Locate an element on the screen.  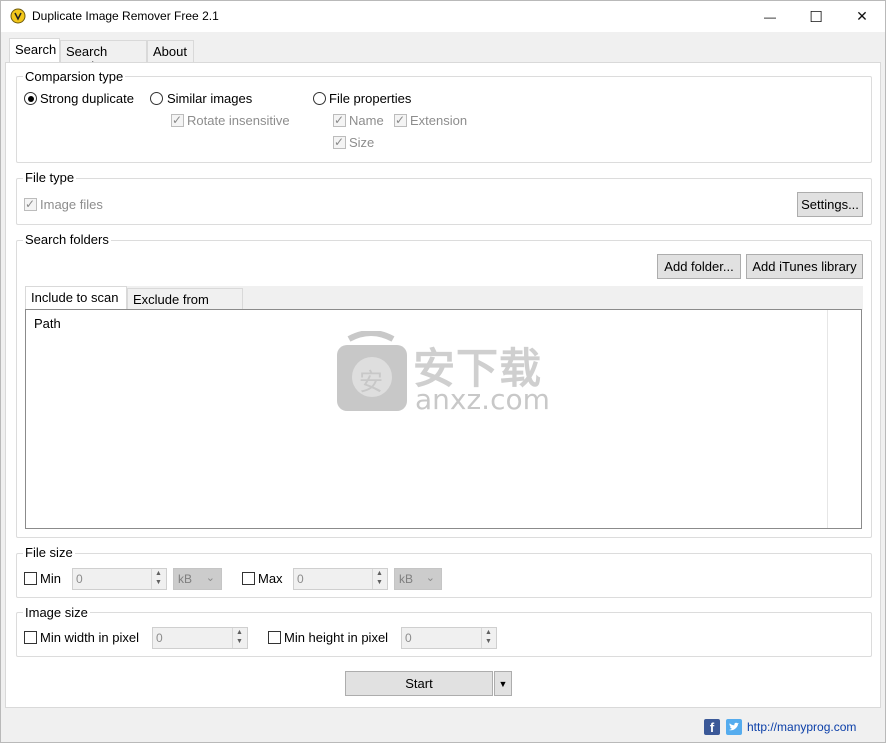
watermark-glyph: 安 is located at coordinates (371, 382).